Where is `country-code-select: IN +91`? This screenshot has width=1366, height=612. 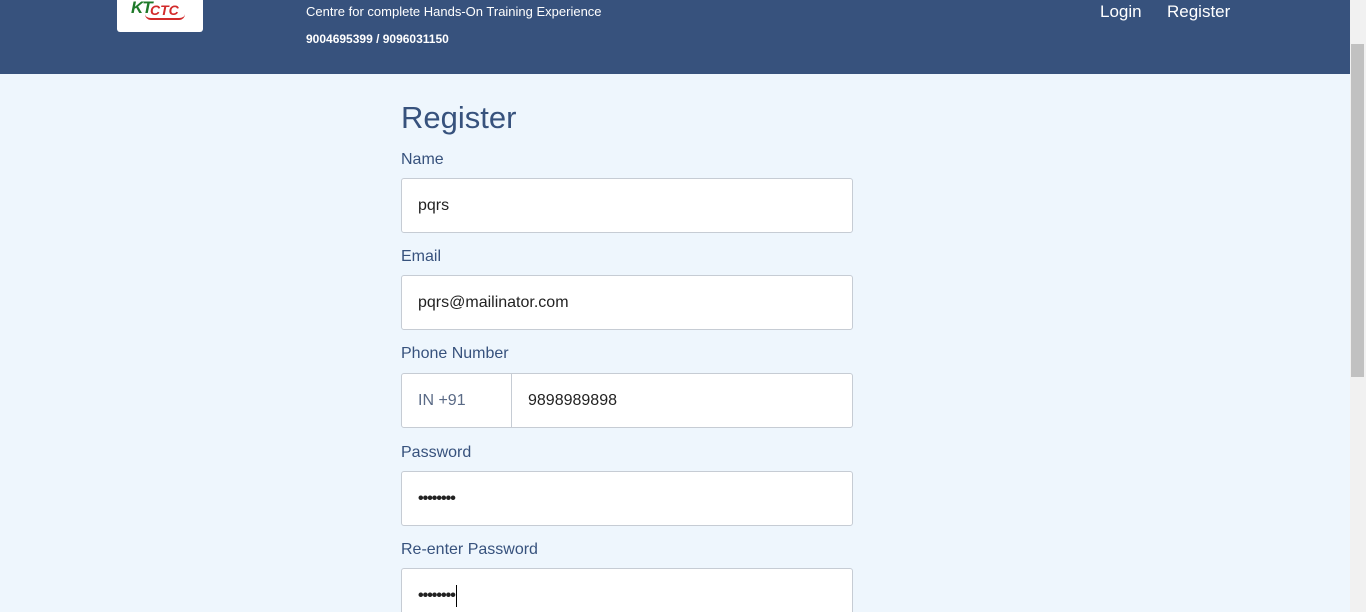
country-code-select: IN +91 is located at coordinates (456, 400).